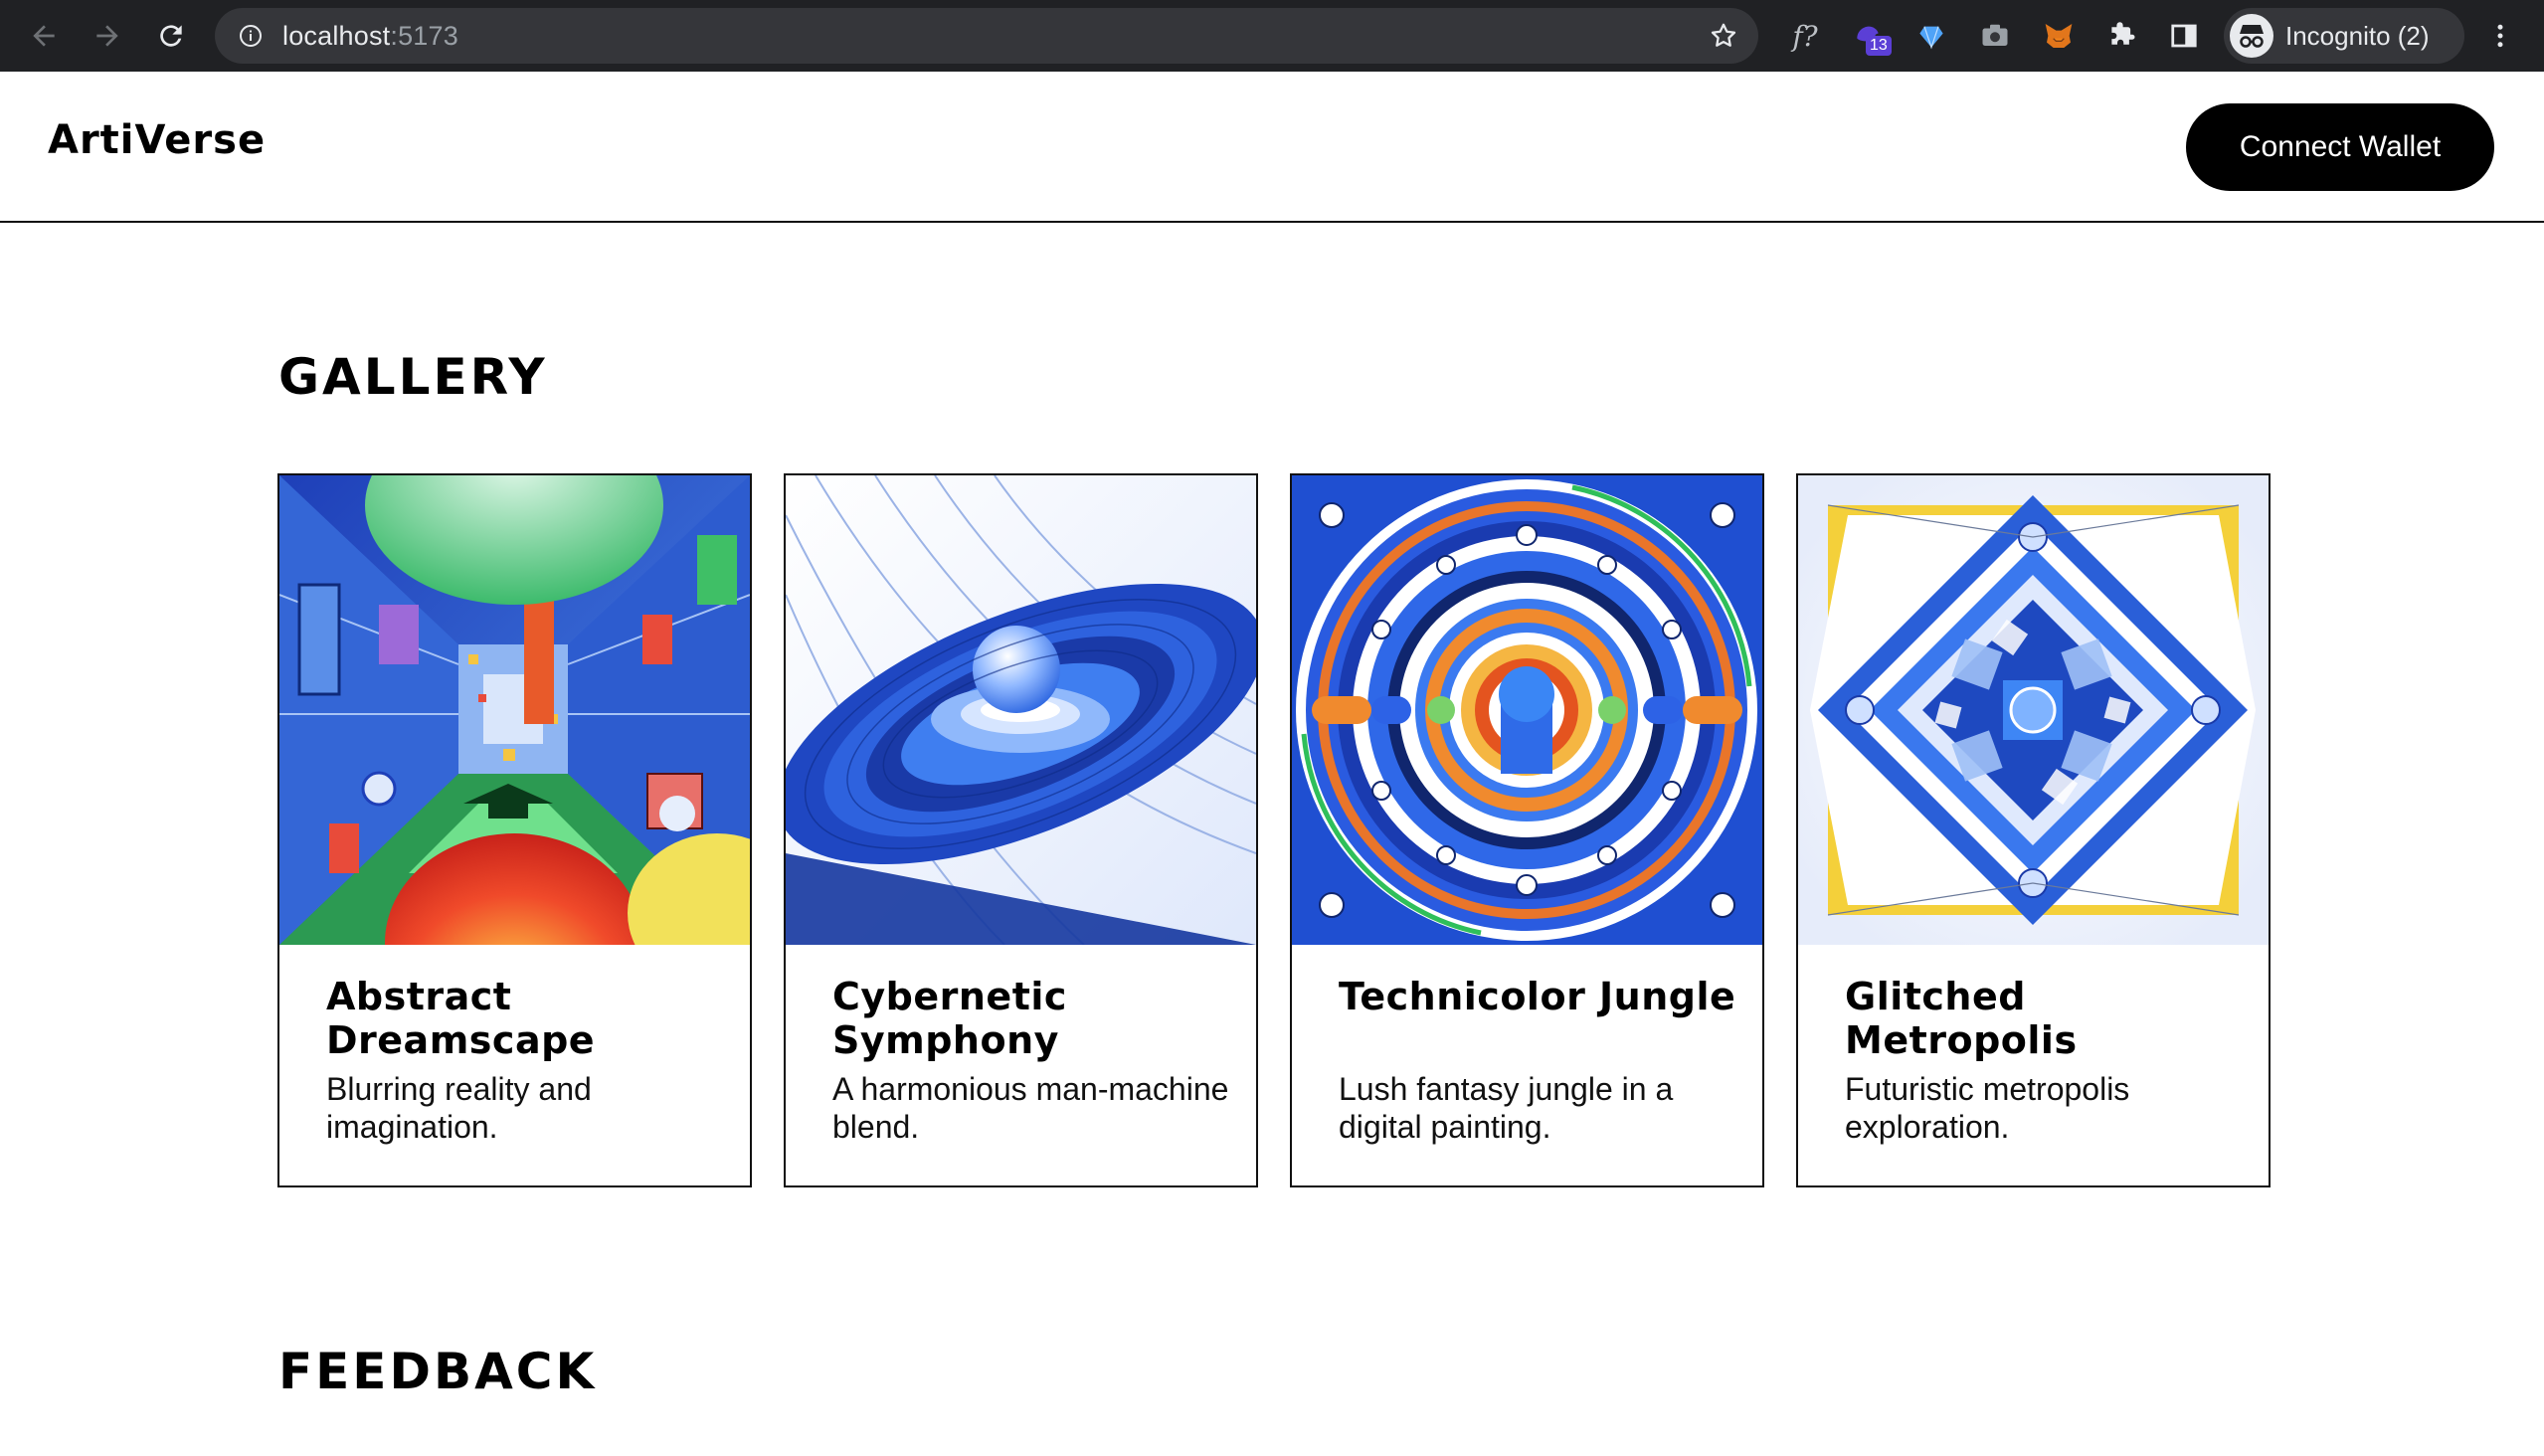 The height and width of the screenshot is (1456, 2544). What do you see at coordinates (1805, 36) in the screenshot?
I see `formula-extension-icon: f?` at bounding box center [1805, 36].